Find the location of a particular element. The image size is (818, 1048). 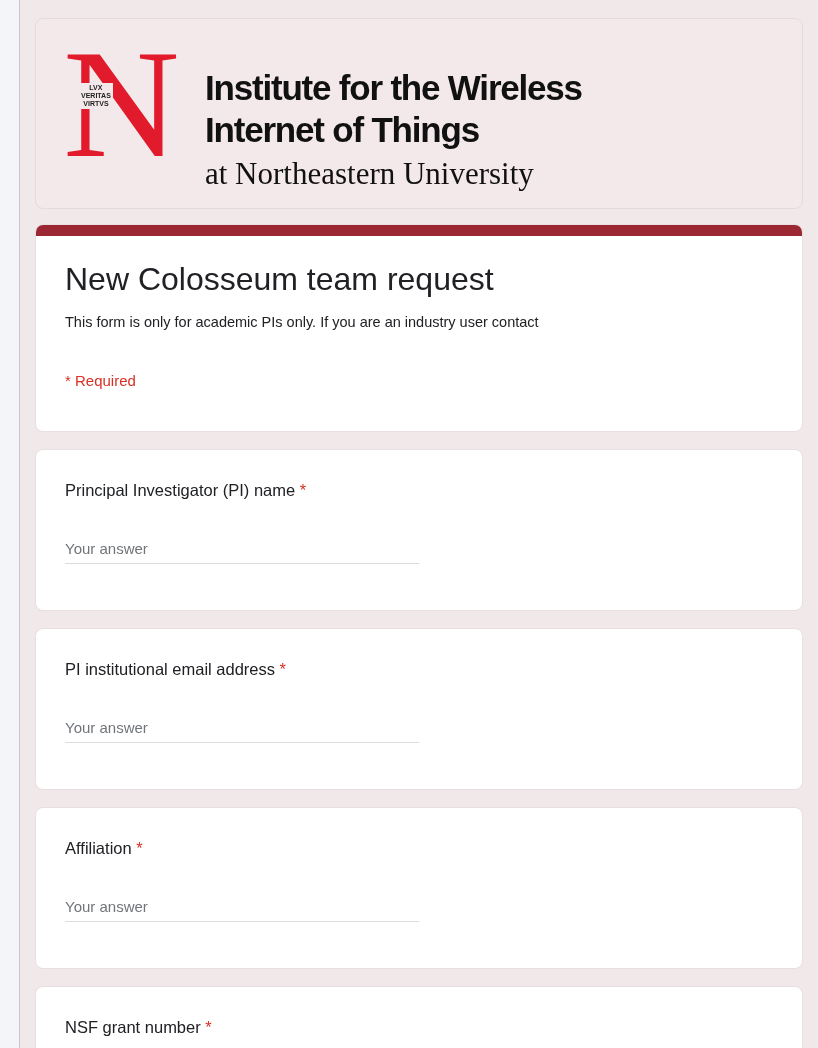

university-name: at Northeastern University is located at coordinates (370, 174).